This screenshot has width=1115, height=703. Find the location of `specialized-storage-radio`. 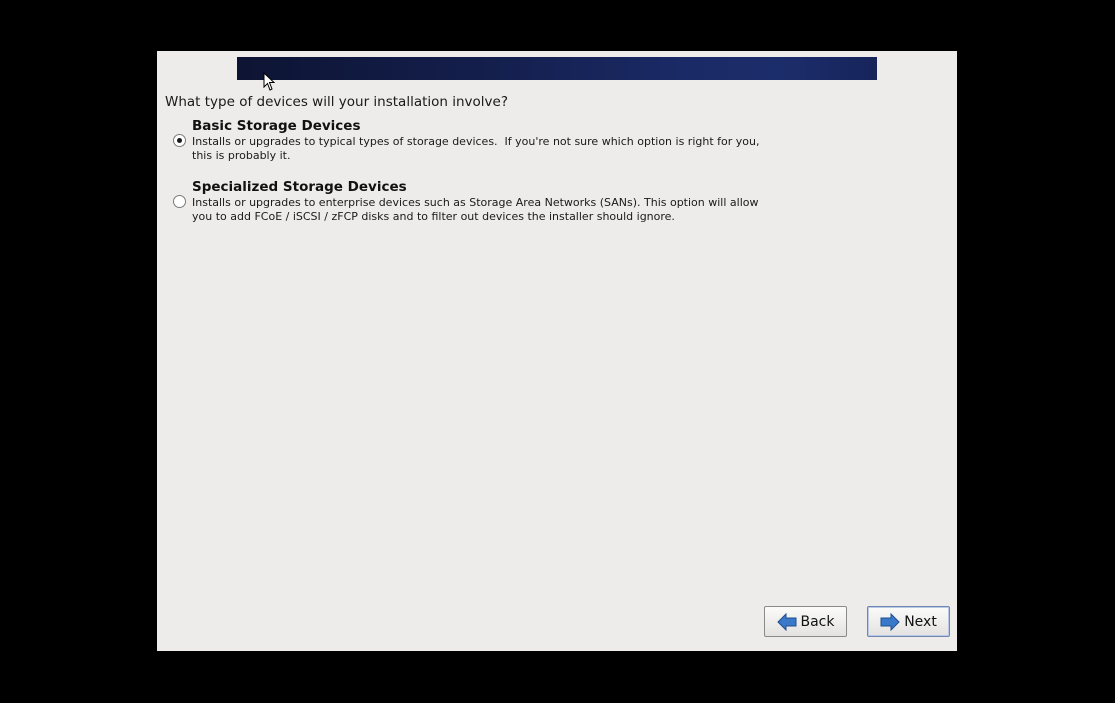

specialized-storage-radio is located at coordinates (179, 201).